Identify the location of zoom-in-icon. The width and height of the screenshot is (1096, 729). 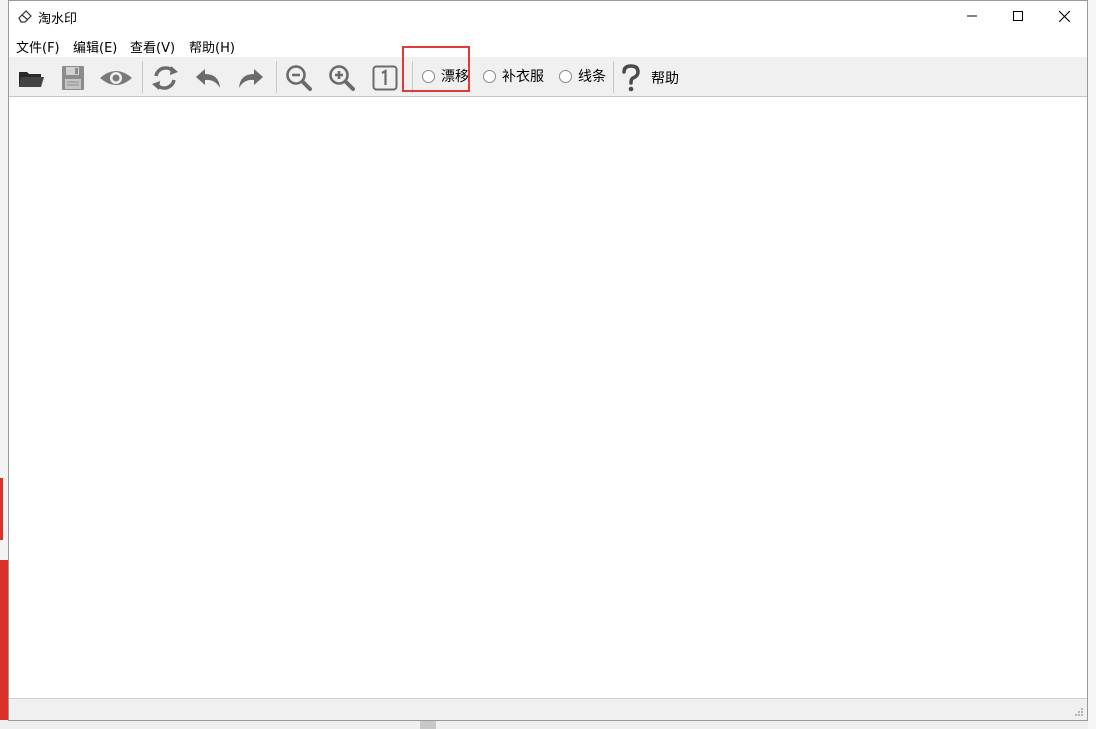
(342, 78).